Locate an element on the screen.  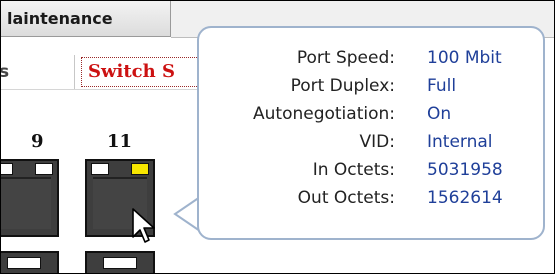
tooltip-value: 5031958 is located at coordinates (465, 170).